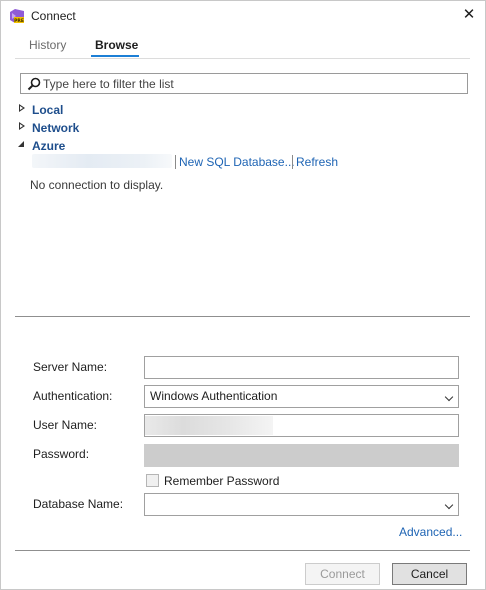 The height and width of the screenshot is (590, 486). Describe the element at coordinates (301, 455) in the screenshot. I see `password-field` at that location.